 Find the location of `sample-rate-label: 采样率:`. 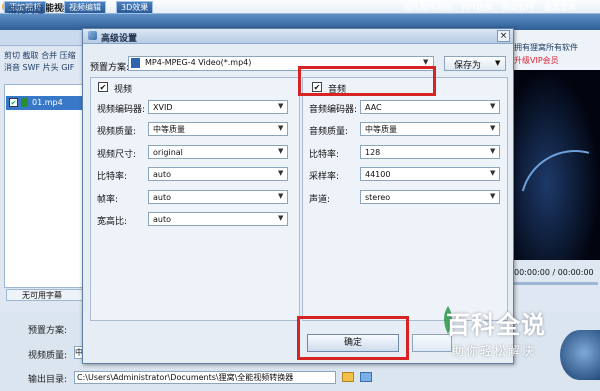

sample-rate-label: 采样率: is located at coordinates (324, 177).